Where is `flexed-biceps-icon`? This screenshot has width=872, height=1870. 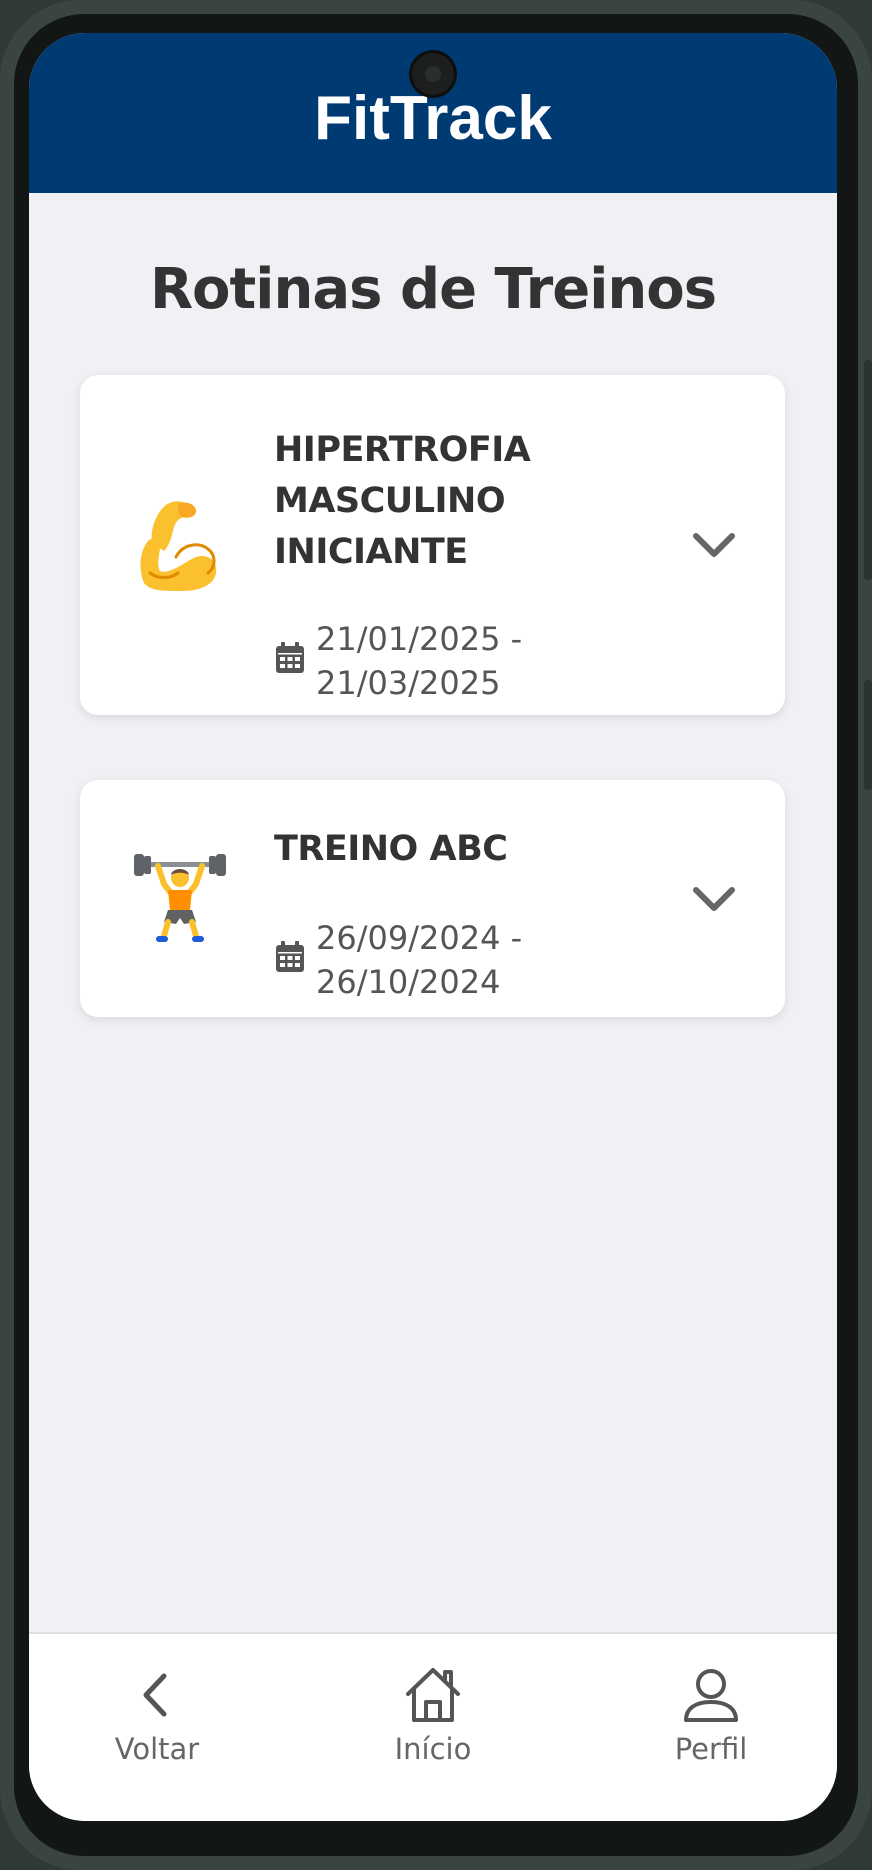 flexed-biceps-icon is located at coordinates (178, 546).